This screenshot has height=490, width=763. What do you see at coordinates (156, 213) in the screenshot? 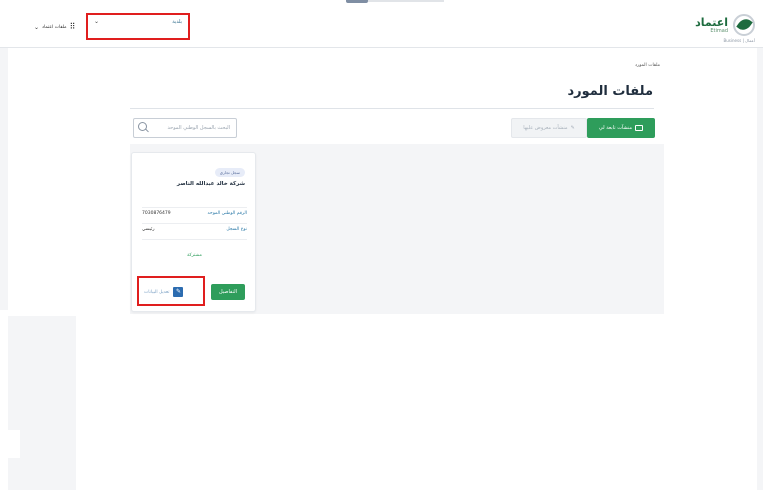
I see `row-value: 7030876479` at bounding box center [156, 213].